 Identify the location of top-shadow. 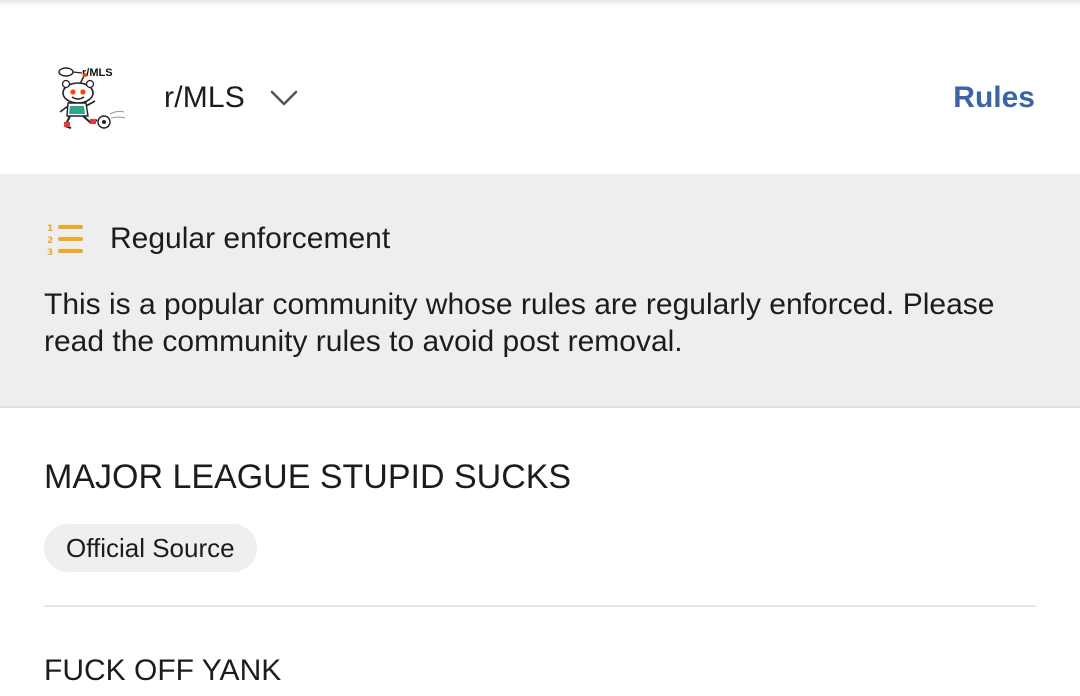
(540, 3).